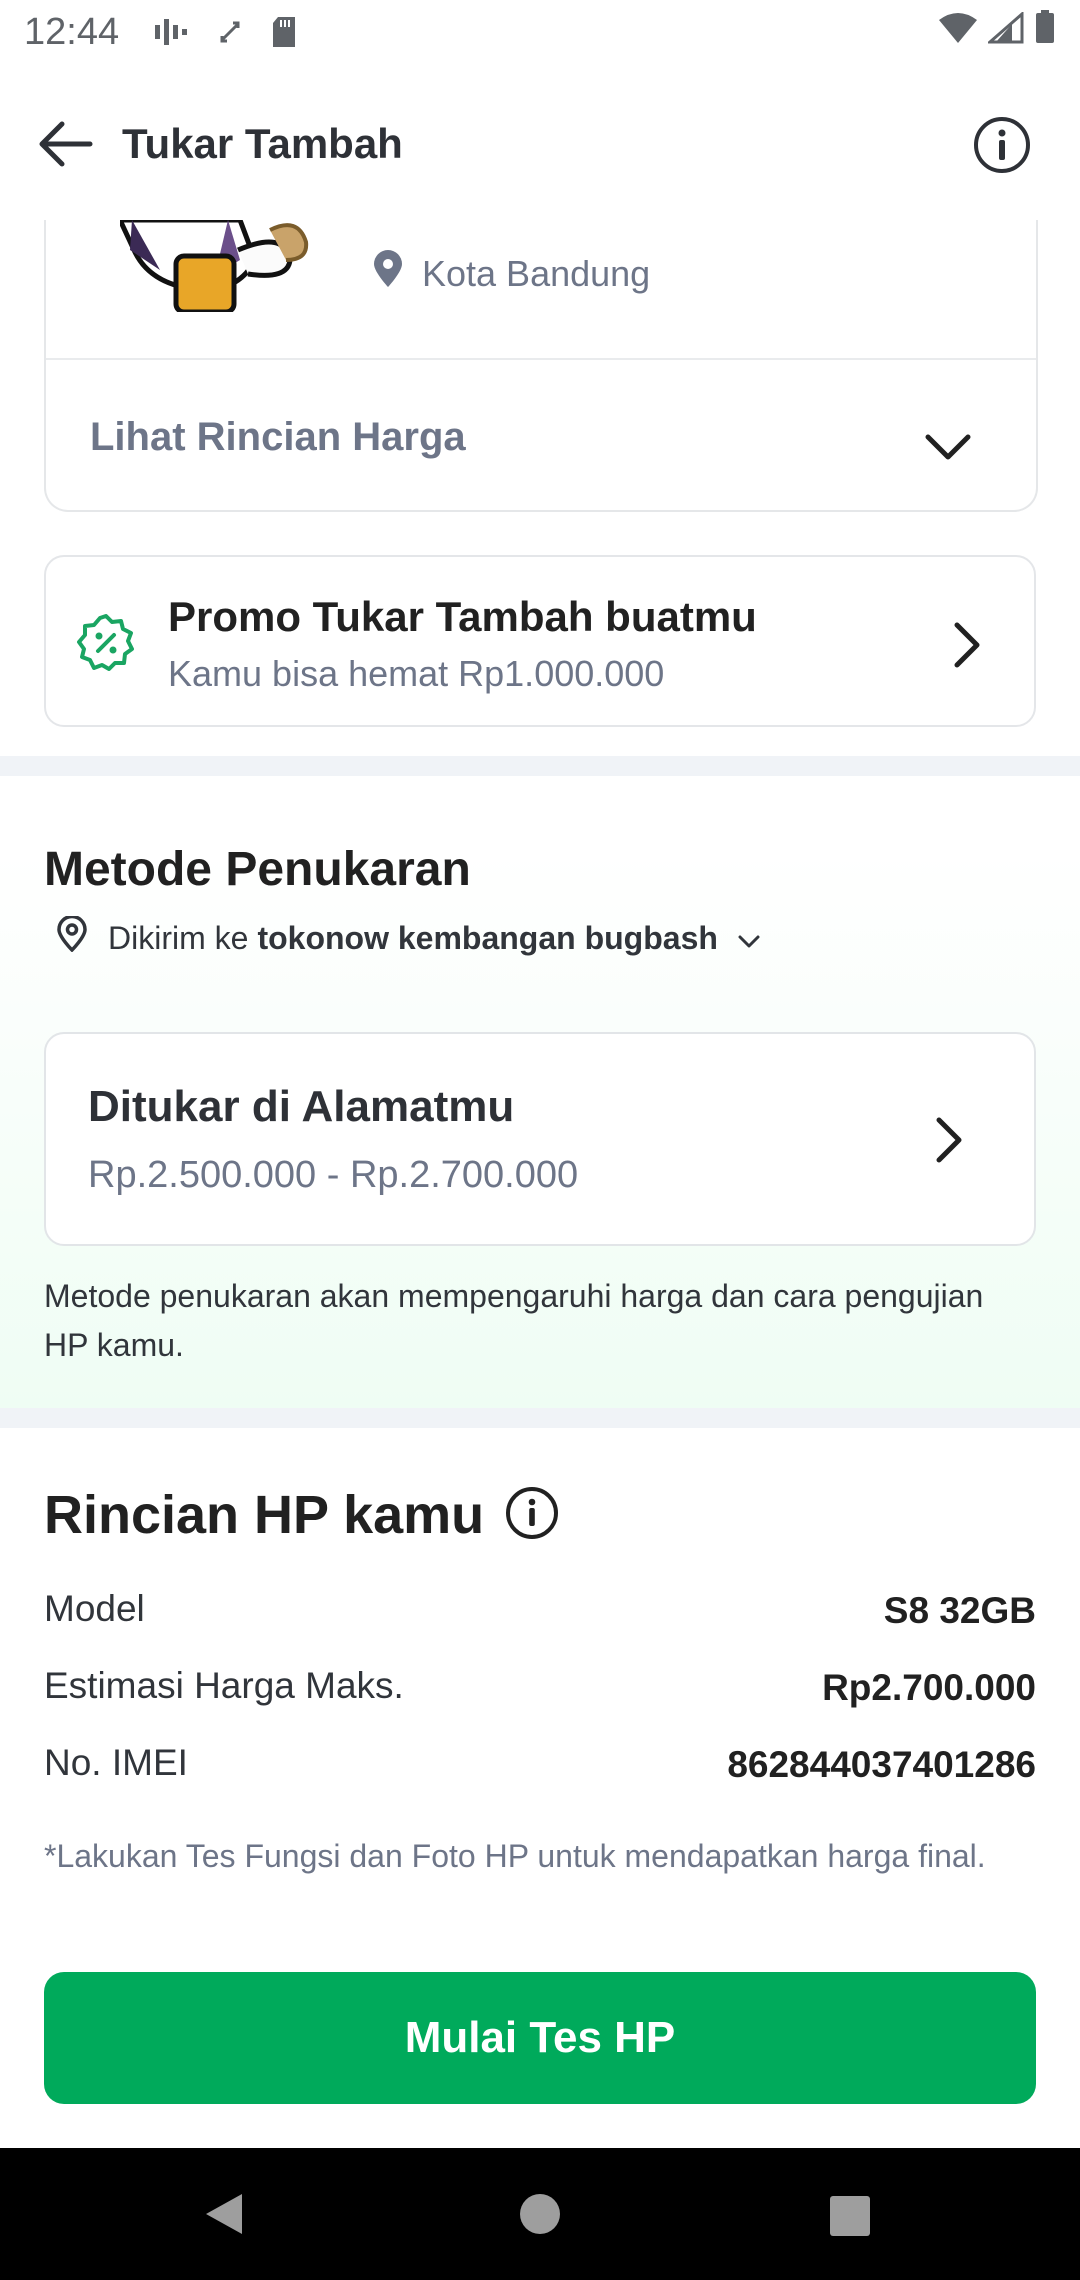 The height and width of the screenshot is (2280, 1080). What do you see at coordinates (257, 869) in the screenshot?
I see `section-title: Metode Penukaran` at bounding box center [257, 869].